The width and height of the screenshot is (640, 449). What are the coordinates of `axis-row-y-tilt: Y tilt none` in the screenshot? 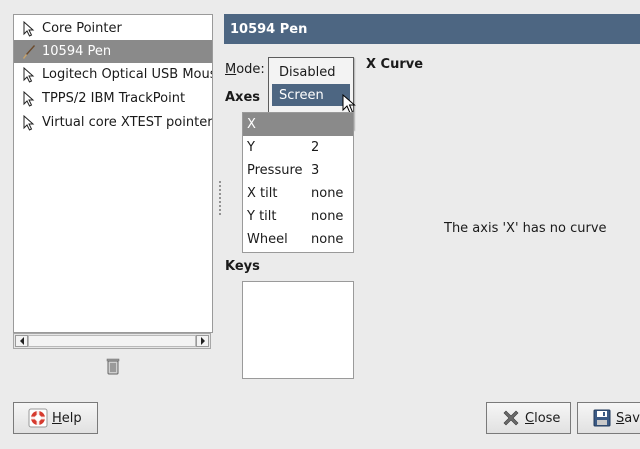 It's located at (298, 216).